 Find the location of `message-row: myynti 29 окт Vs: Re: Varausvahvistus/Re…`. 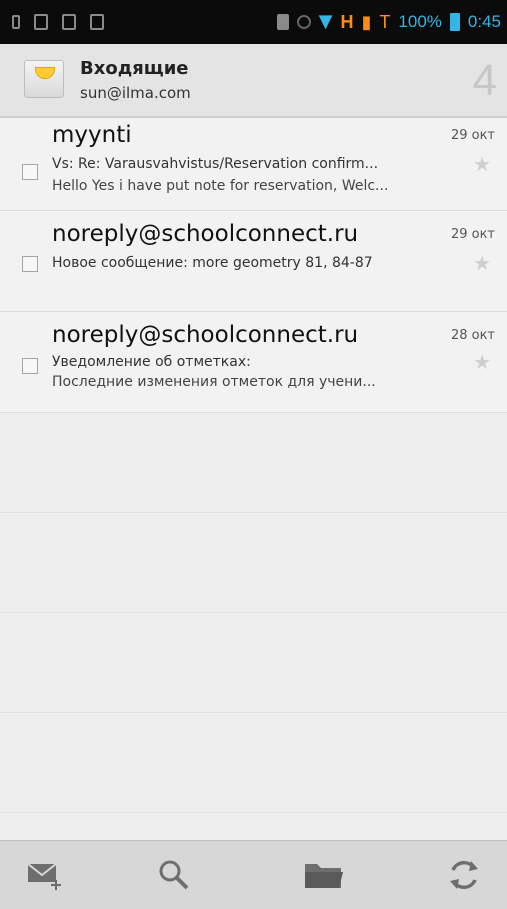

message-row: myynti 29 окт Vs: Re: Varausvahvistus/Re… is located at coordinates (253, 164).